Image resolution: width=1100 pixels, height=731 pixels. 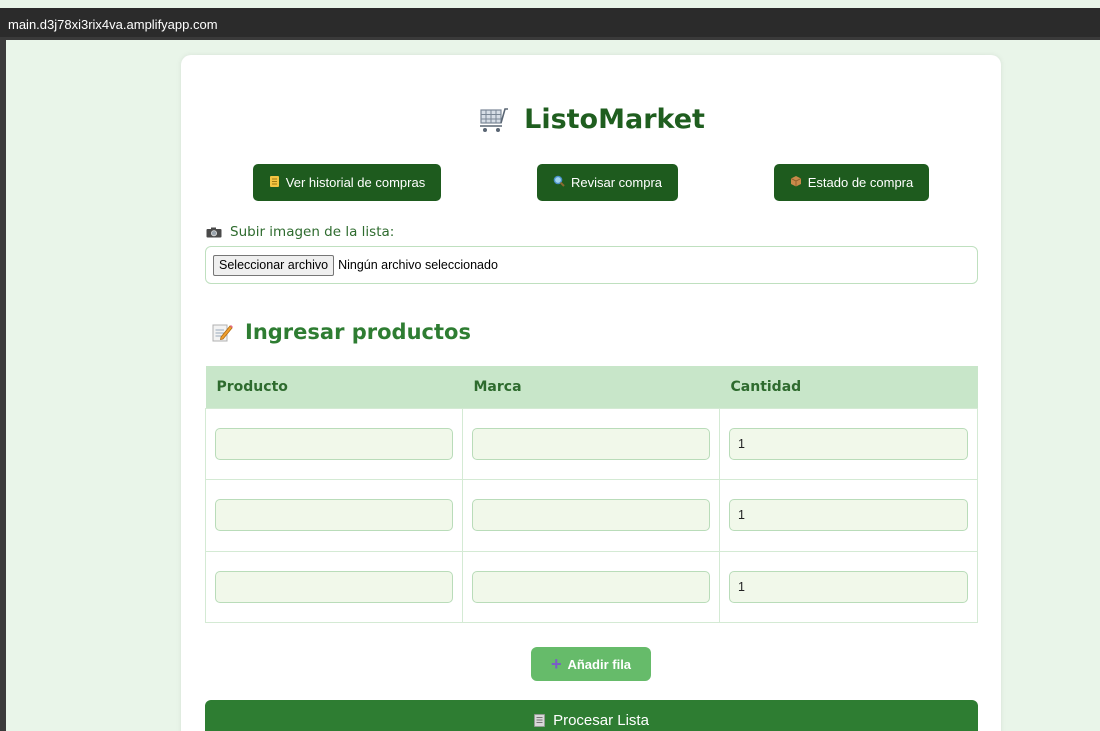 What do you see at coordinates (418, 265) in the screenshot?
I see `file-status-text: Ningún archivo seleccionado` at bounding box center [418, 265].